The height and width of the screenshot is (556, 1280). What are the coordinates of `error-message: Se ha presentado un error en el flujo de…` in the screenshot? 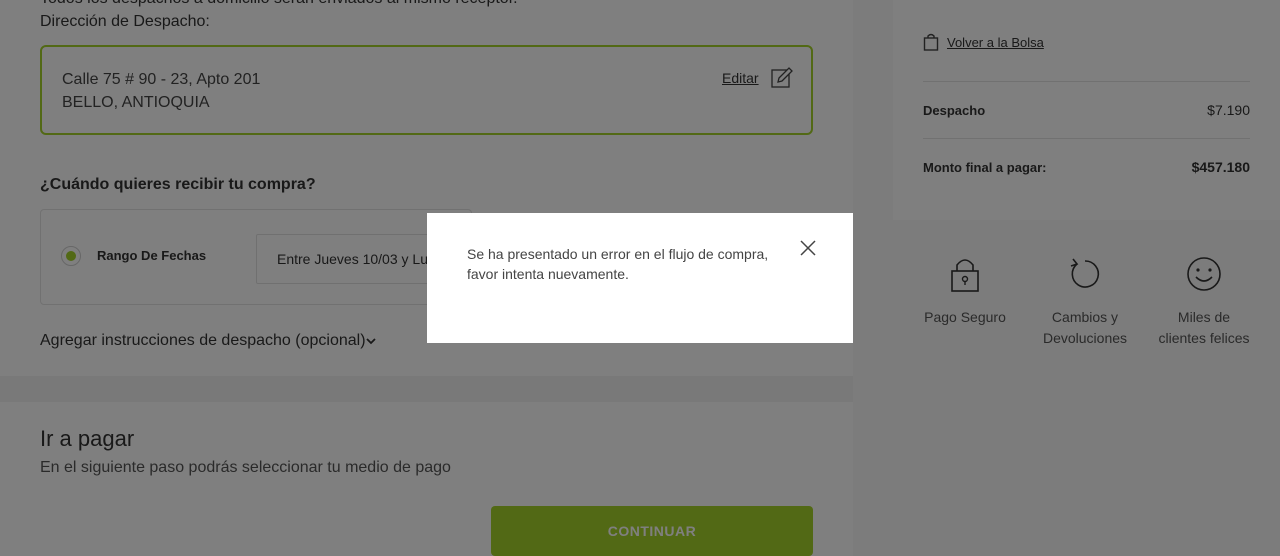 It's located at (618, 264).